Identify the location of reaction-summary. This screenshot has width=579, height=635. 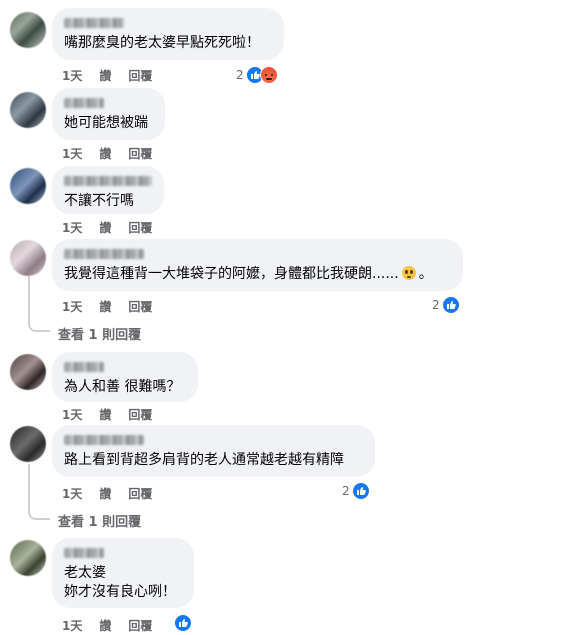
(183, 623).